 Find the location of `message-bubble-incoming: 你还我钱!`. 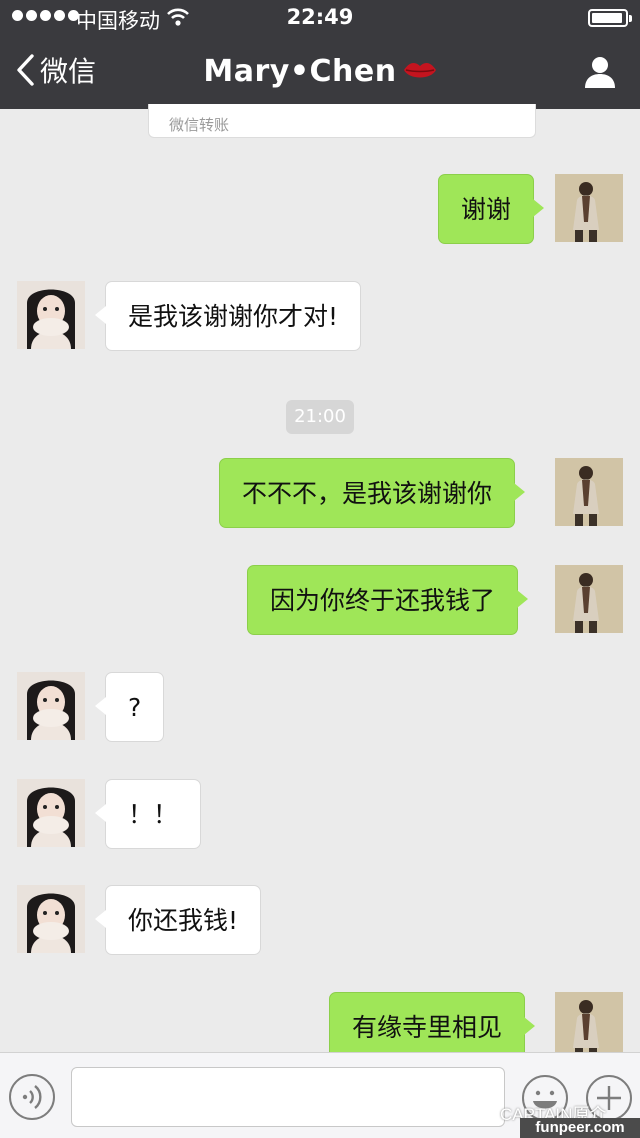

message-bubble-incoming: 你还我钱! is located at coordinates (178, 920).